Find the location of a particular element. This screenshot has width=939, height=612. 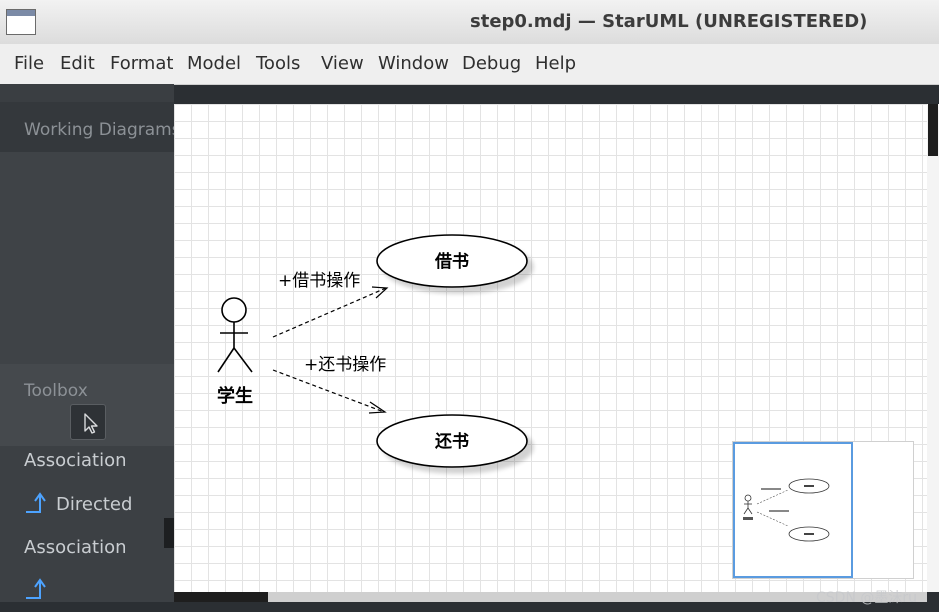

window-title: step0.mdj — StarUML (UNREGISTERED) is located at coordinates (669, 21).